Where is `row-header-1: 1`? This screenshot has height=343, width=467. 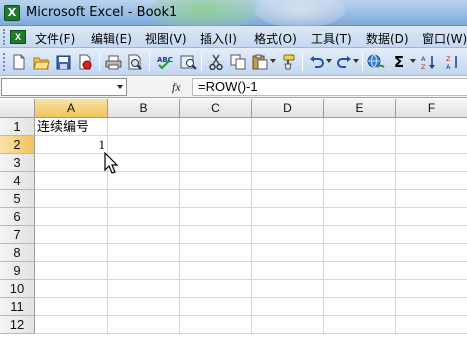
row-header-1: 1 is located at coordinates (17, 127).